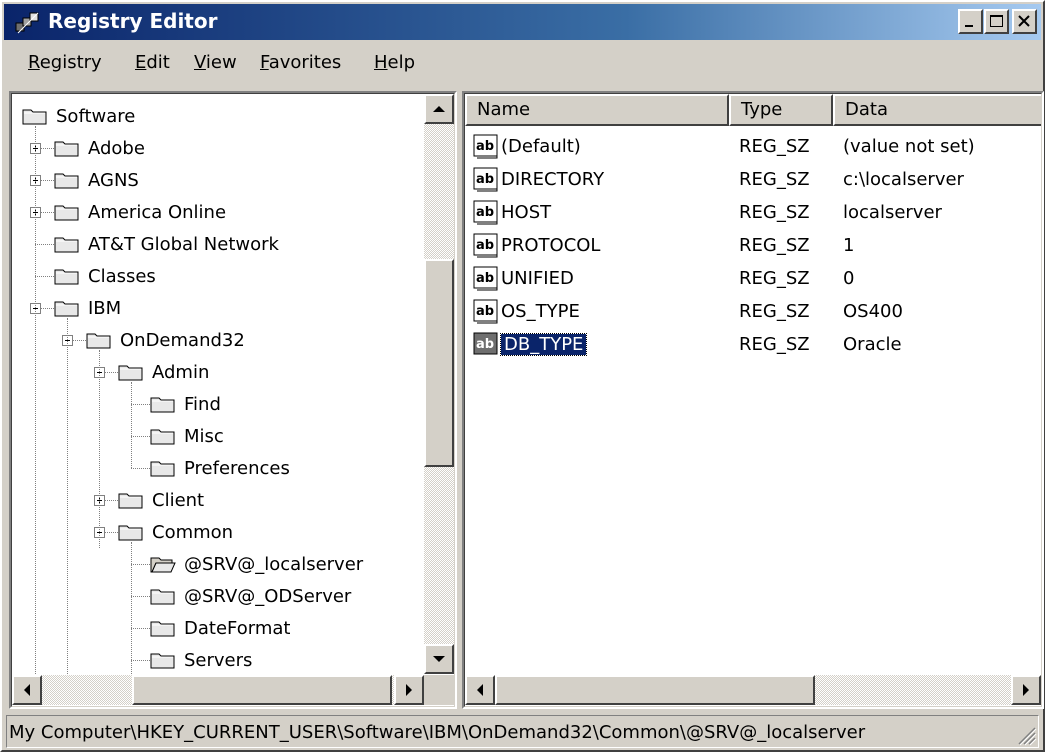  I want to click on scrollbar-corner, so click(439, 690).